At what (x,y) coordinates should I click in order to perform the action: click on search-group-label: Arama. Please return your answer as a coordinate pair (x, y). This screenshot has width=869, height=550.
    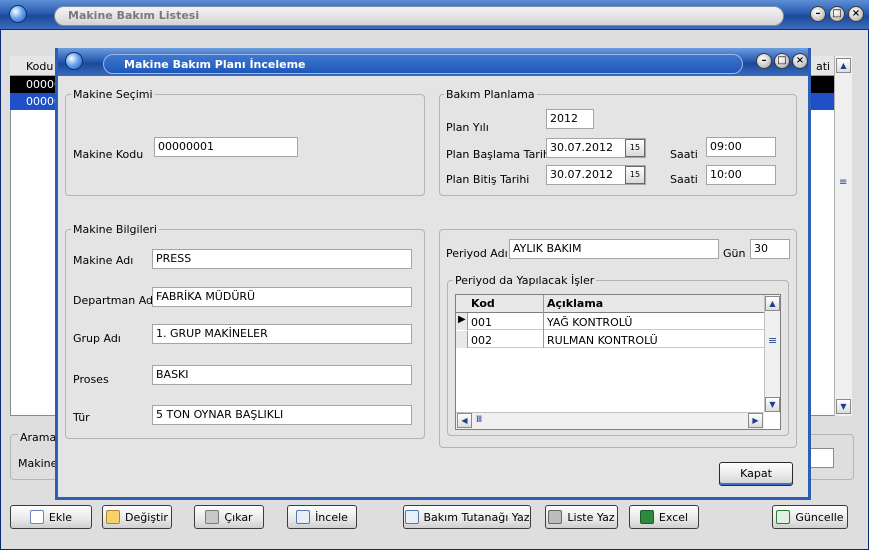
    Looking at the image, I should click on (38, 437).